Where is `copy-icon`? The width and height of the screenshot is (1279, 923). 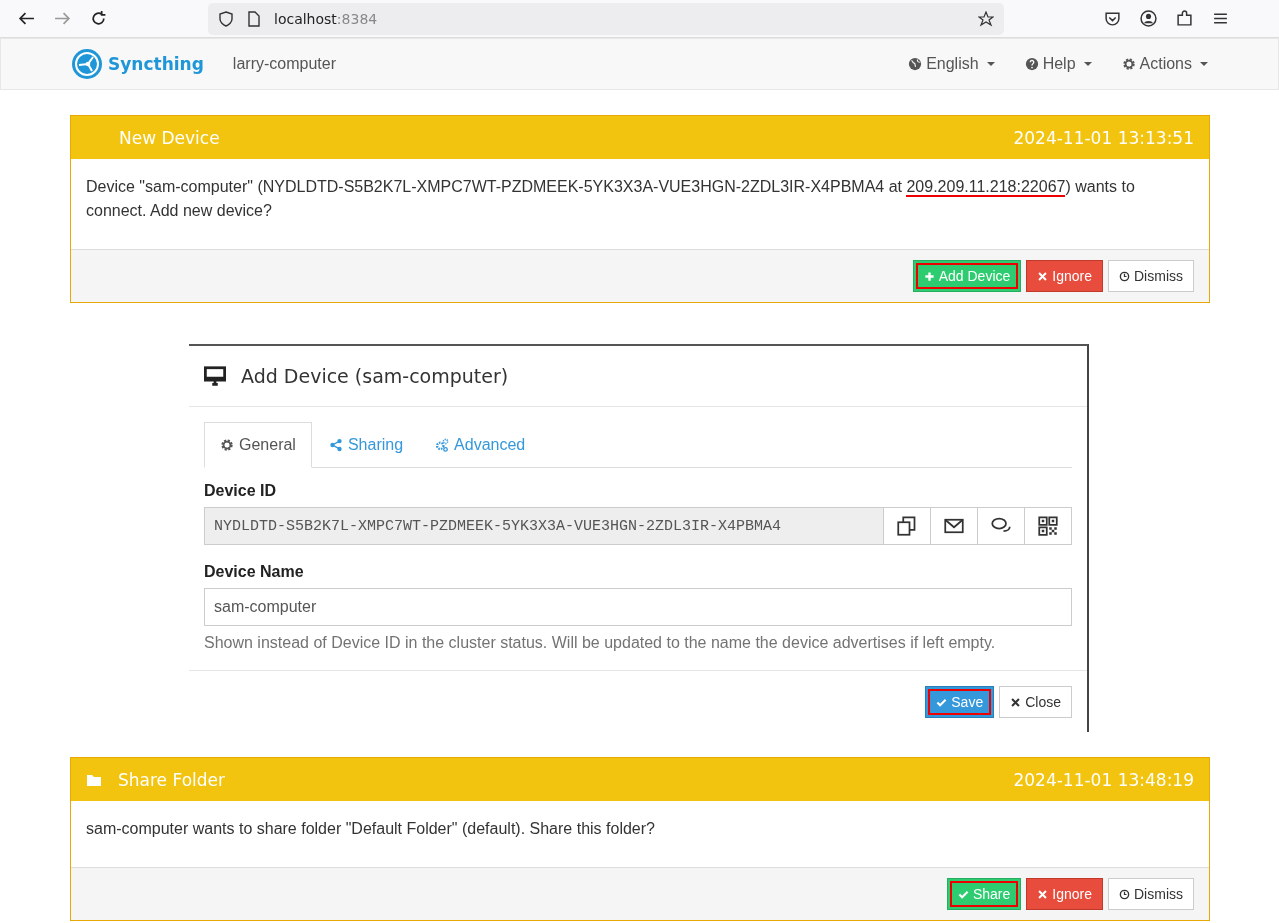 copy-icon is located at coordinates (907, 526).